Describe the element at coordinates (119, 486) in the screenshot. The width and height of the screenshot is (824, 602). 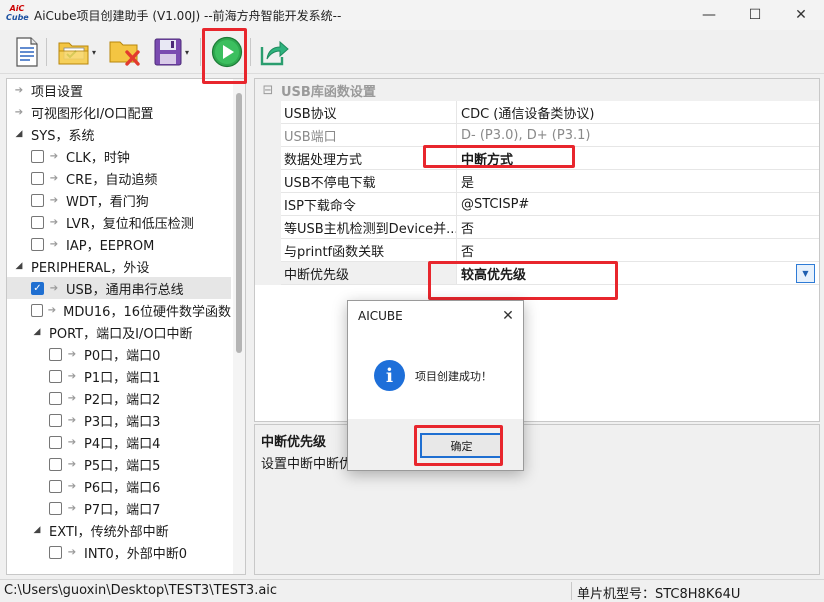
I see `tree-item-p6: ➔ P6口，端口6` at that location.